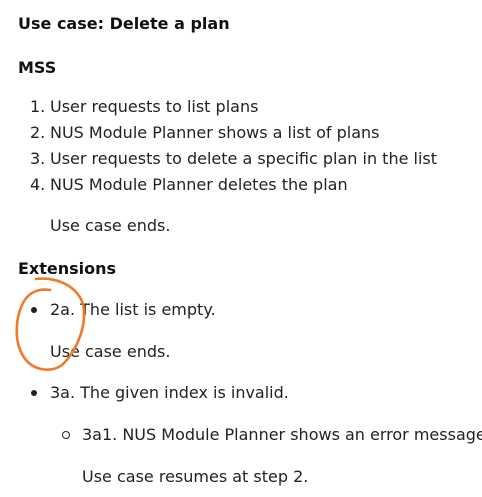 The image size is (482, 497). Describe the element at coordinates (169, 392) in the screenshot. I see `extension-text: 3a. The given index is invalid.` at that location.